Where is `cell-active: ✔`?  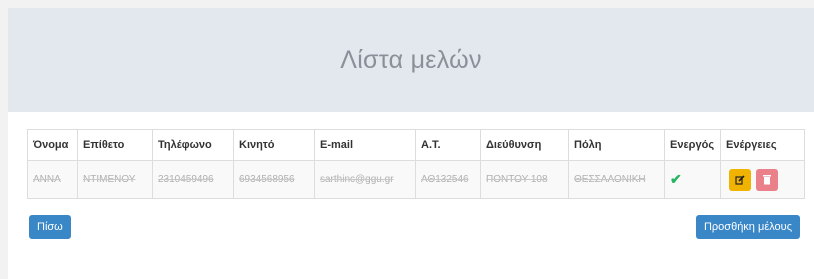 cell-active: ✔ is located at coordinates (692, 179).